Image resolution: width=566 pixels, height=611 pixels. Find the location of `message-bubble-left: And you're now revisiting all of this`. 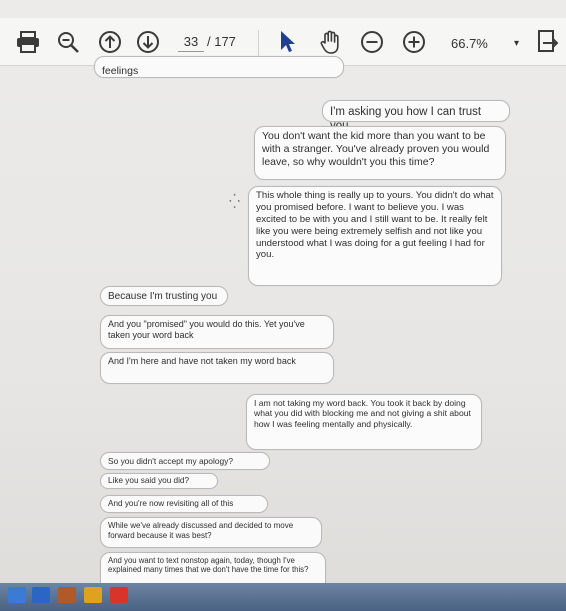

message-bubble-left: And you're now revisiting all of this is located at coordinates (184, 504).